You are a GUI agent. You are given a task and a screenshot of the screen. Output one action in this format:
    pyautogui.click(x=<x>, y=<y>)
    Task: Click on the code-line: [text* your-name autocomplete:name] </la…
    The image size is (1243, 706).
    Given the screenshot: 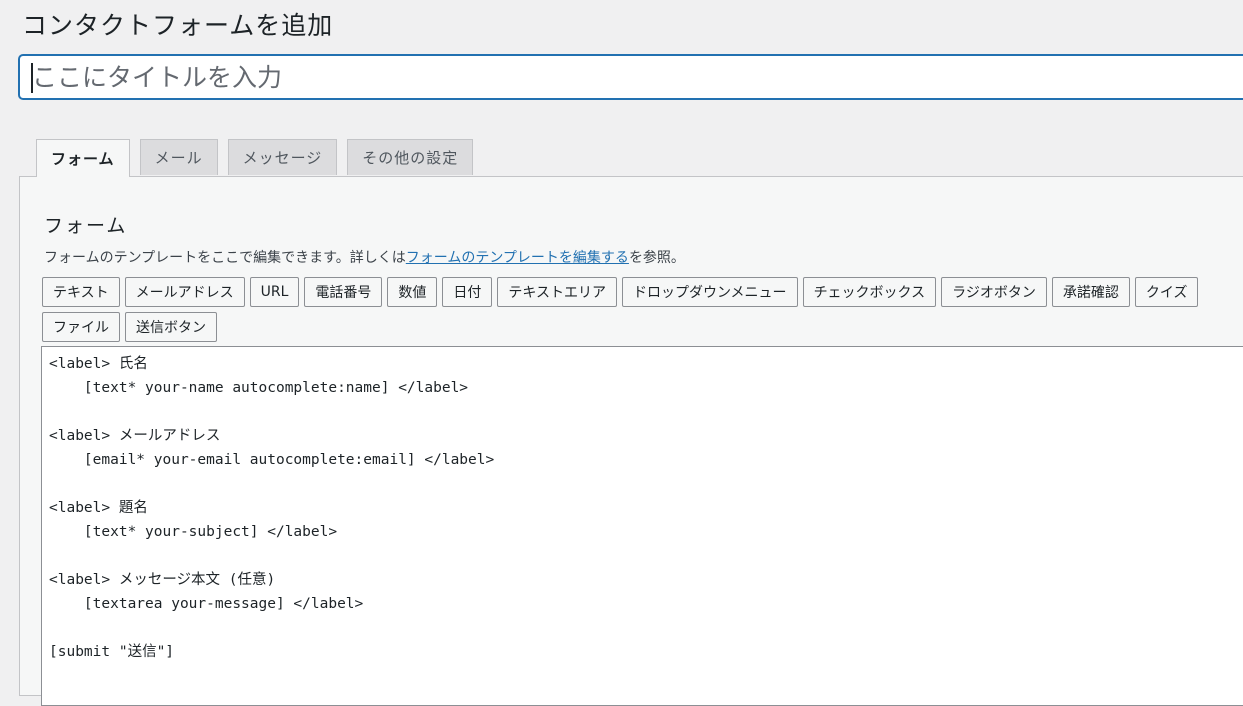 What is the action you would take?
    pyautogui.click(x=259, y=388)
    